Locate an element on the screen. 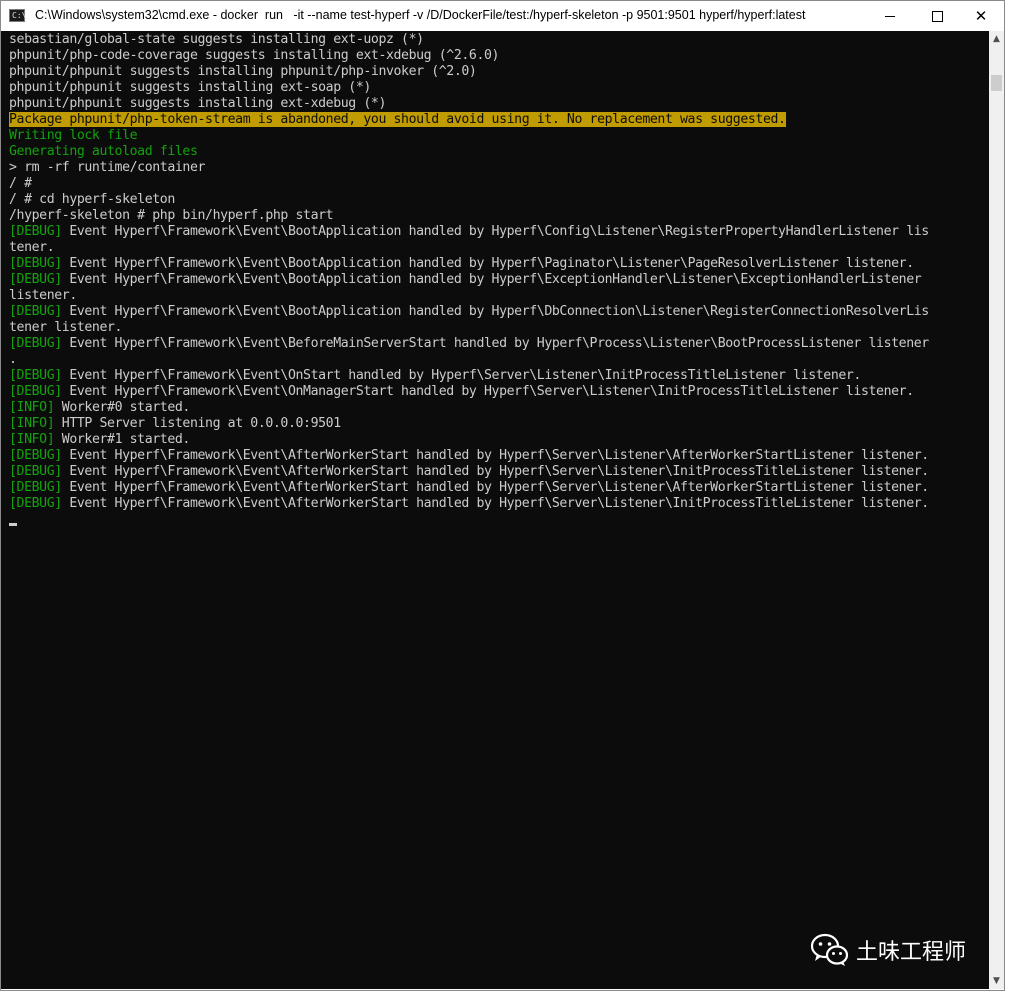 The height and width of the screenshot is (995, 1013). minimize-button is located at coordinates (890, 16).